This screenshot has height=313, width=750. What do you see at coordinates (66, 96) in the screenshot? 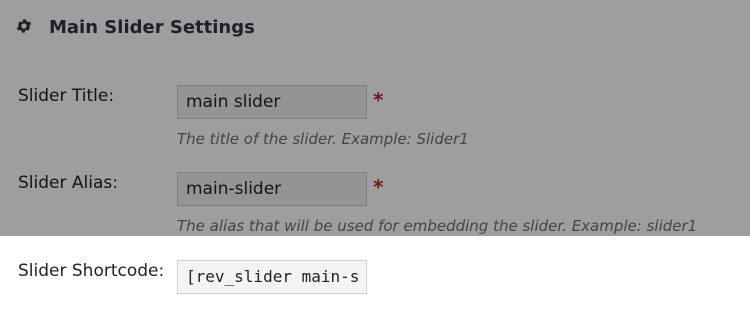
I see `slider-title-label: Slider Title:` at bounding box center [66, 96].